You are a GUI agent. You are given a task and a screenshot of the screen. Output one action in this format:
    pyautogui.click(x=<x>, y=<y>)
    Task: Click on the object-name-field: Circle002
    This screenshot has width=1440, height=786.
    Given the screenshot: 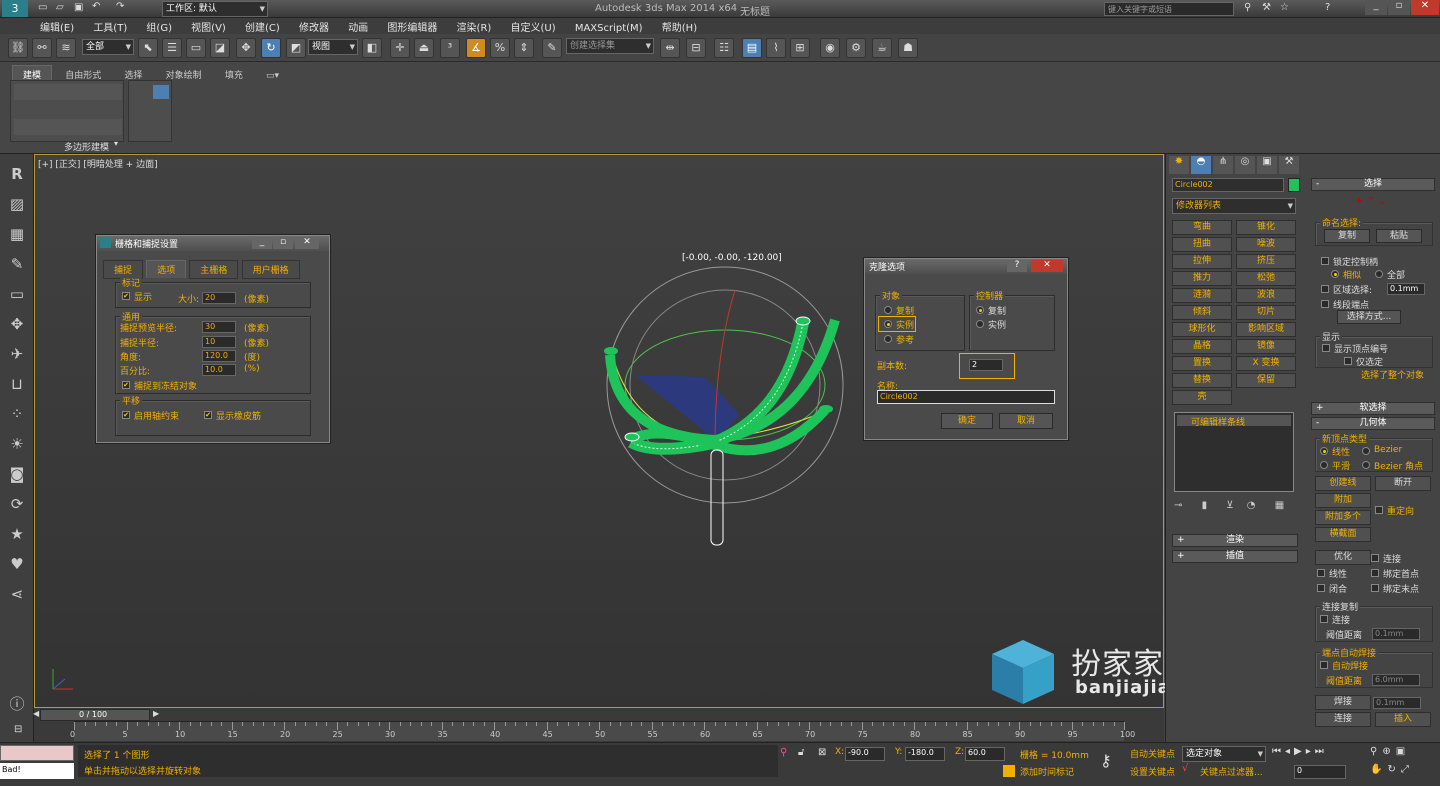 What is the action you would take?
    pyautogui.click(x=1228, y=185)
    